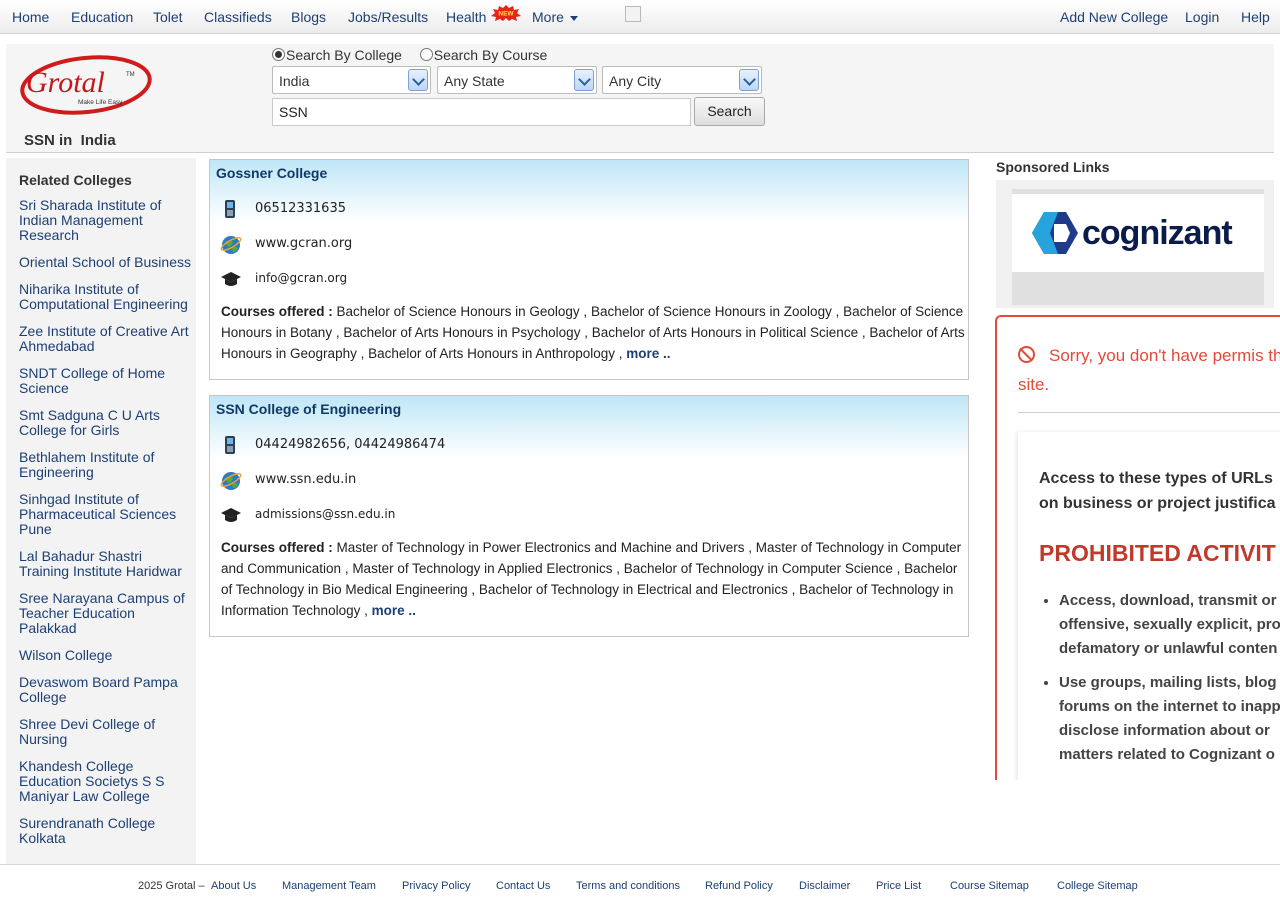 The width and height of the screenshot is (1280, 914). I want to click on sponsored-links-heading: Sponsored Links, so click(1053, 167).